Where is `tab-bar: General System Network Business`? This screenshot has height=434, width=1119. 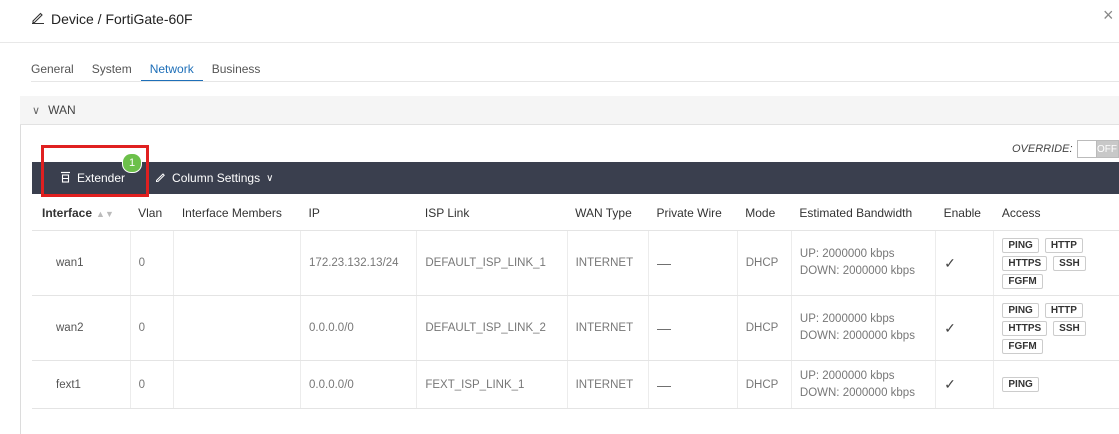 tab-bar: General System Network Business is located at coordinates (150, 72).